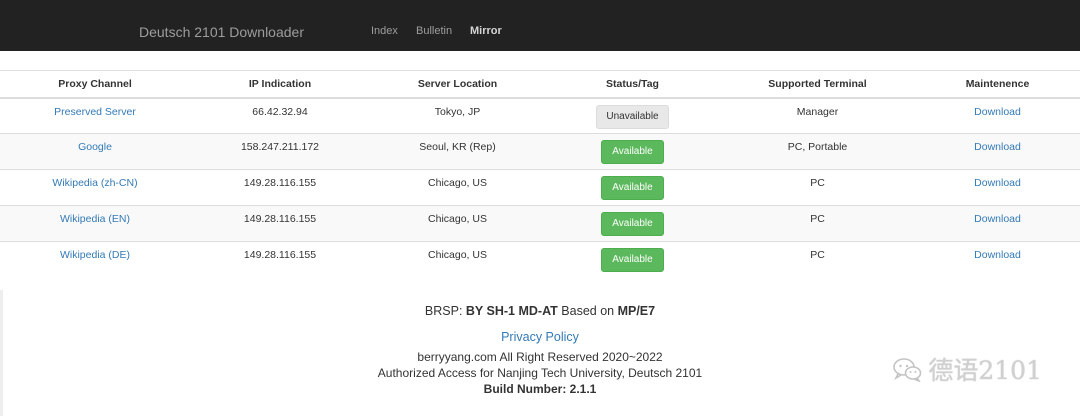 This screenshot has height=416, width=1080. I want to click on wechat-icon, so click(907, 370).